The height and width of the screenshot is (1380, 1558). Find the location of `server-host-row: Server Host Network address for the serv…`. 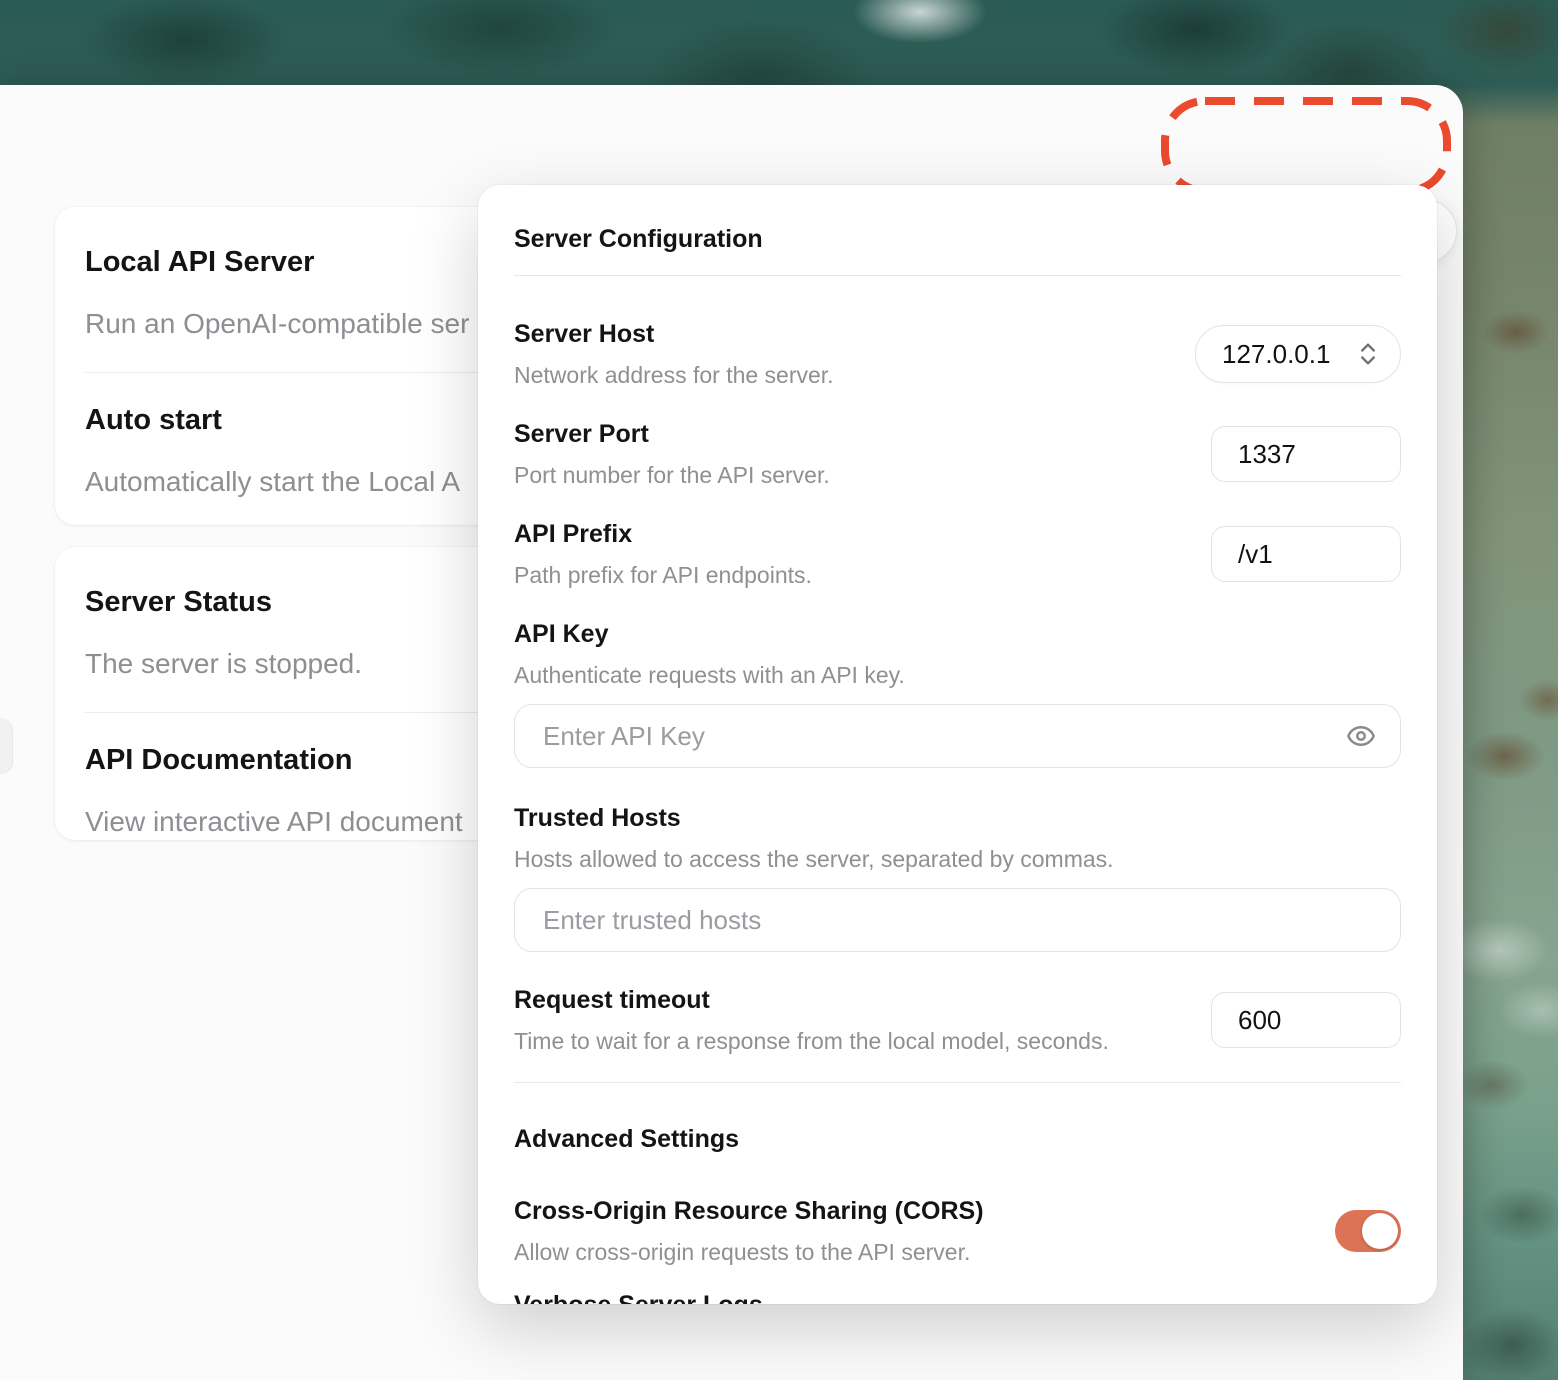

server-host-row: Server Host Network address for the serv… is located at coordinates (957, 354).